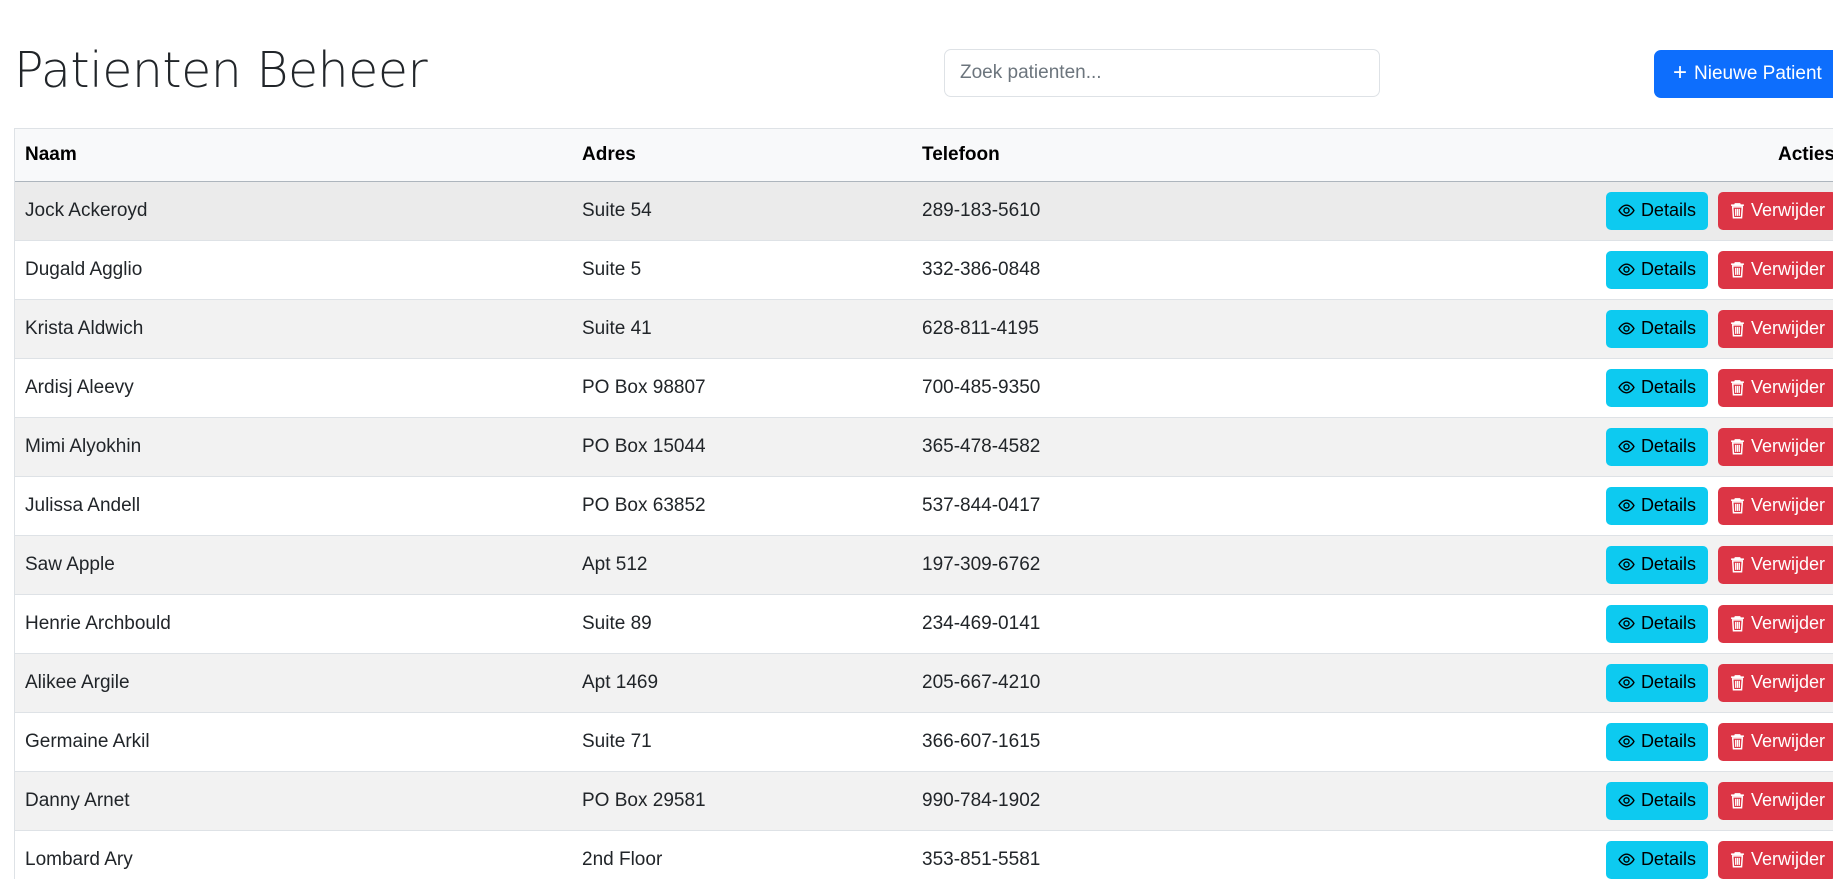 This screenshot has width=1833, height=879. I want to click on patient-name-cell: Dugald Agglio, so click(84, 269).